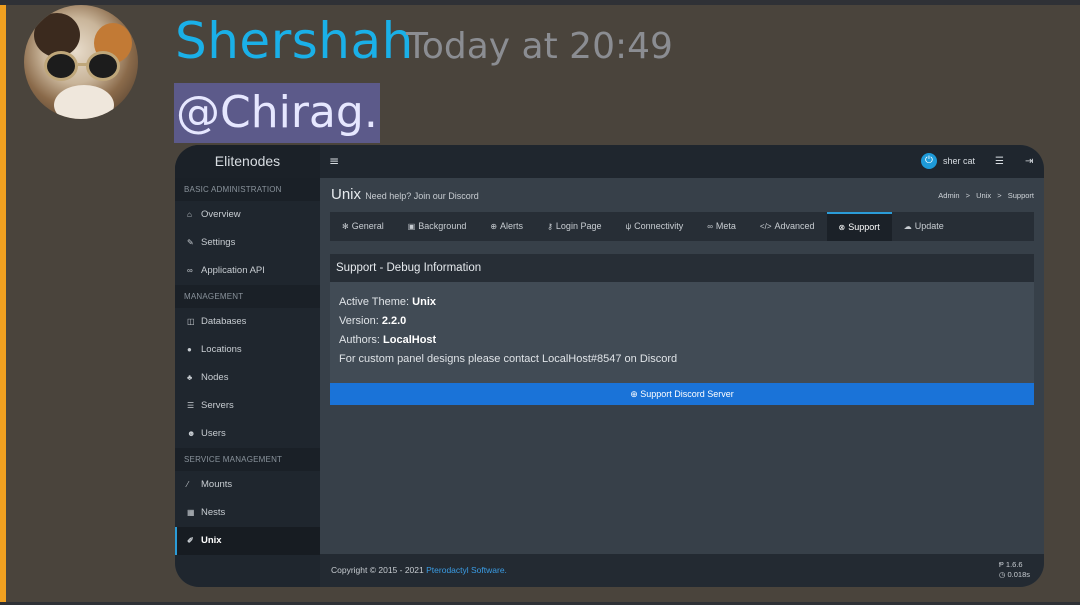  What do you see at coordinates (359, 321) in the screenshot?
I see `version-label: Version:` at bounding box center [359, 321].